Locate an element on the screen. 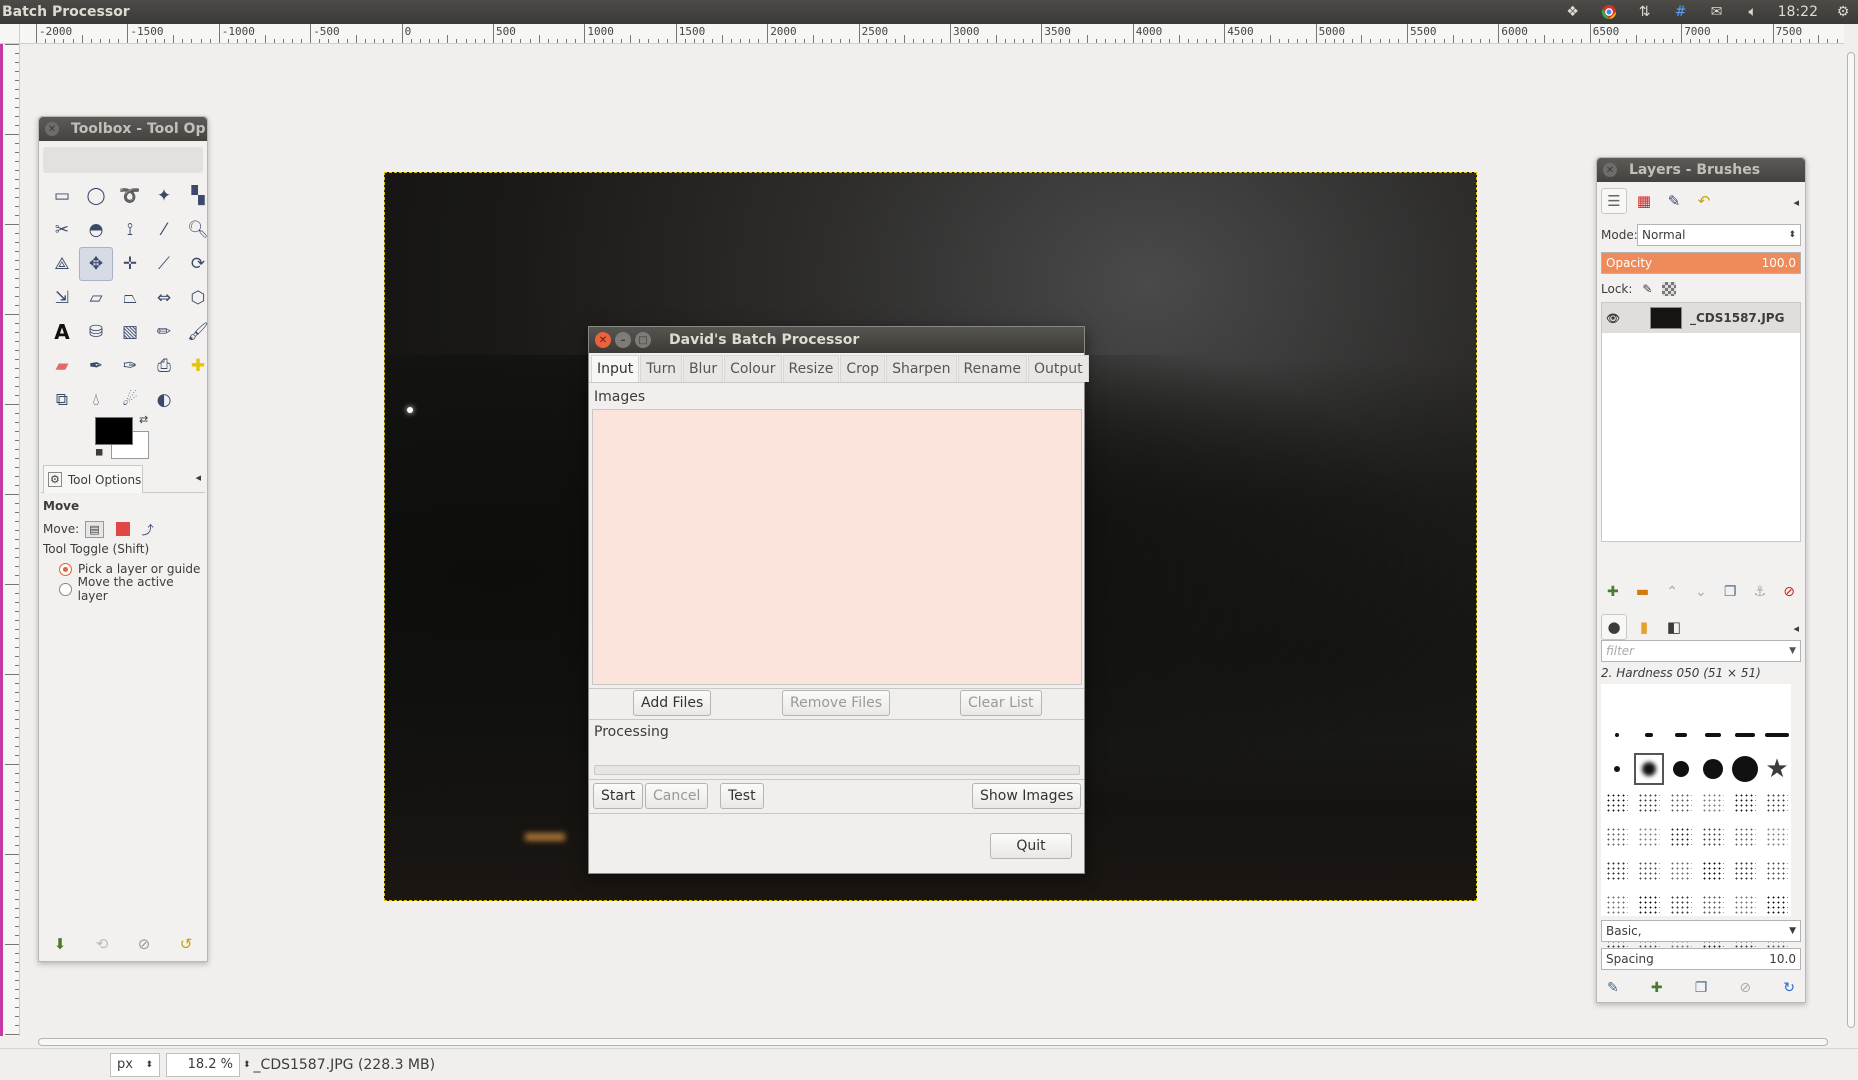  ink-icon: ✑ is located at coordinates (130, 366).